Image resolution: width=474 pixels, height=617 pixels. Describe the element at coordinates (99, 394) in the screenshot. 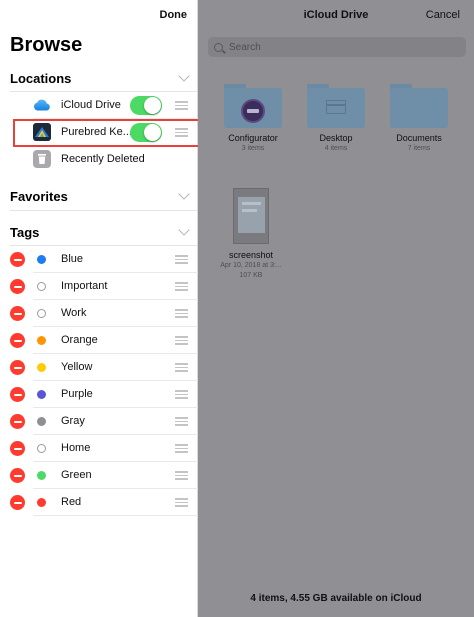

I see `tag-row-purple: Purple` at that location.